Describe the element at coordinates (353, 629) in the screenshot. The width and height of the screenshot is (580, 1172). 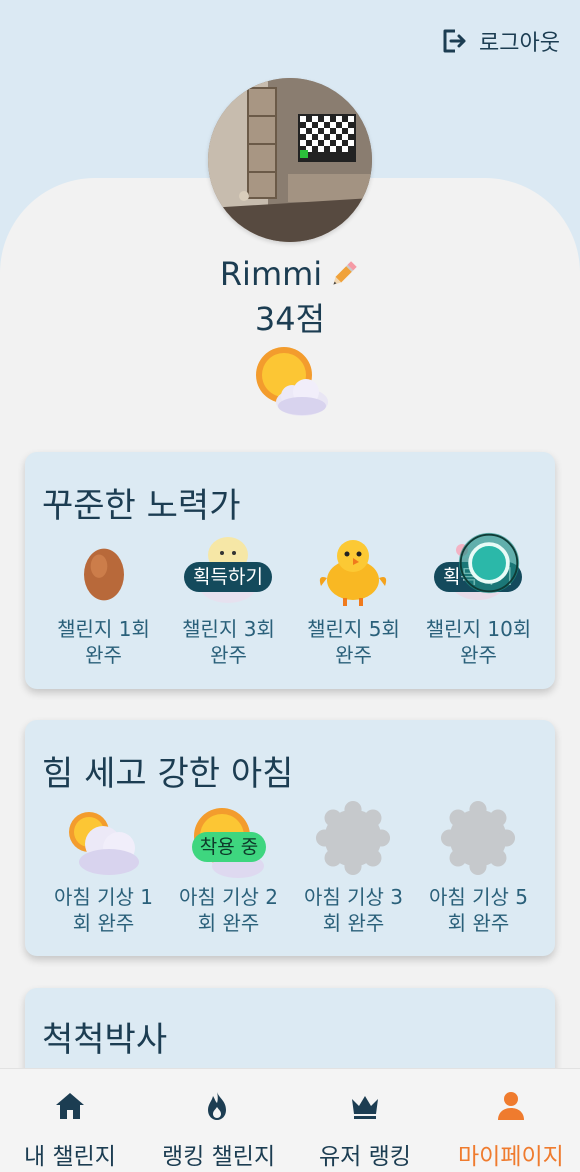
I see `badge-label: 챌린지 5회` at that location.